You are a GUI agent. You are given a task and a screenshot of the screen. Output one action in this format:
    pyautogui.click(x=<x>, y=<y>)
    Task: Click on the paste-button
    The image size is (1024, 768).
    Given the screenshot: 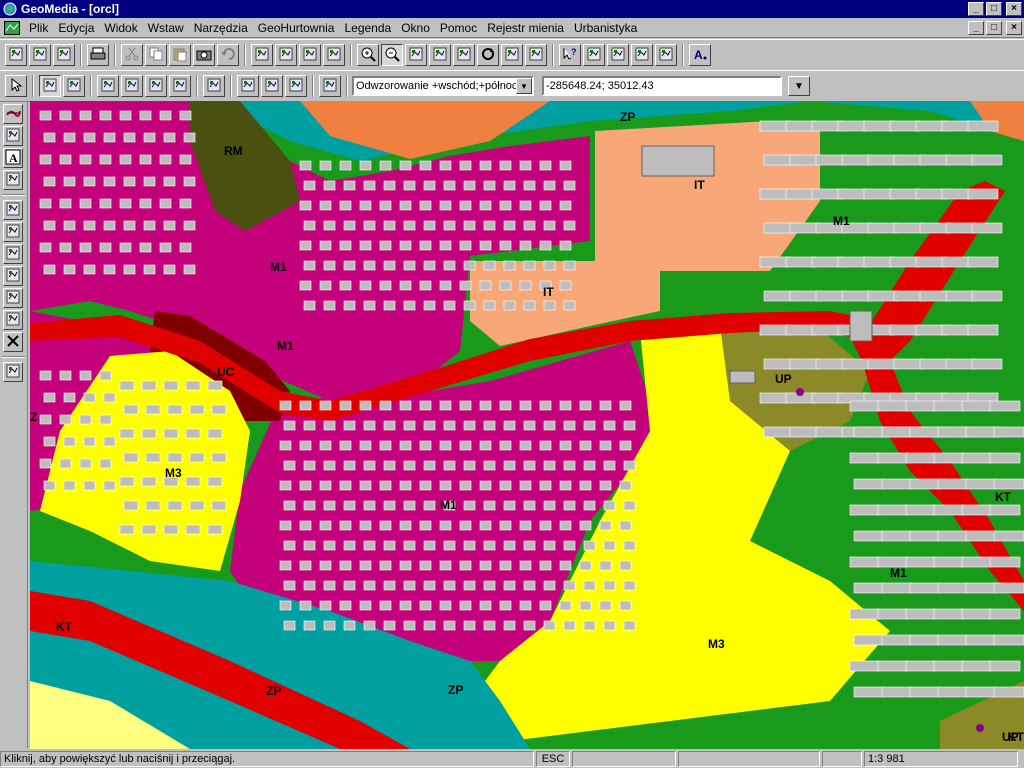 What is the action you would take?
    pyautogui.click(x=180, y=55)
    